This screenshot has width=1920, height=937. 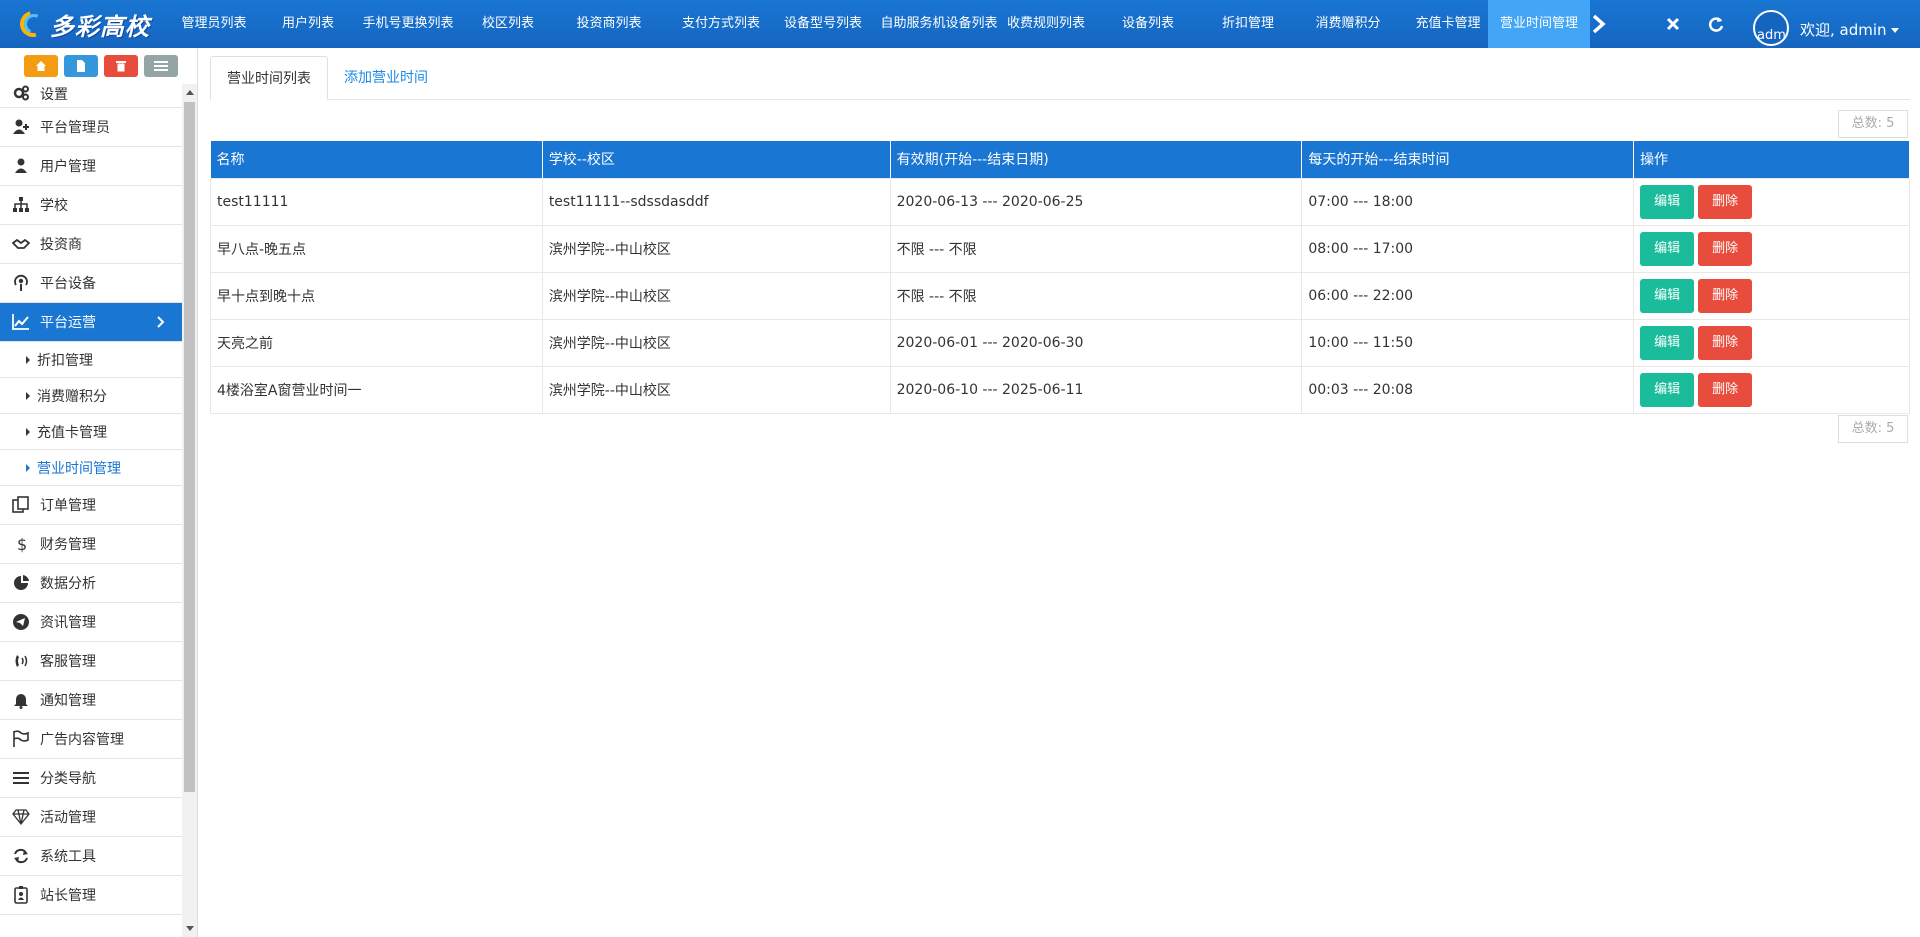 I want to click on home-button, so click(x=41, y=66).